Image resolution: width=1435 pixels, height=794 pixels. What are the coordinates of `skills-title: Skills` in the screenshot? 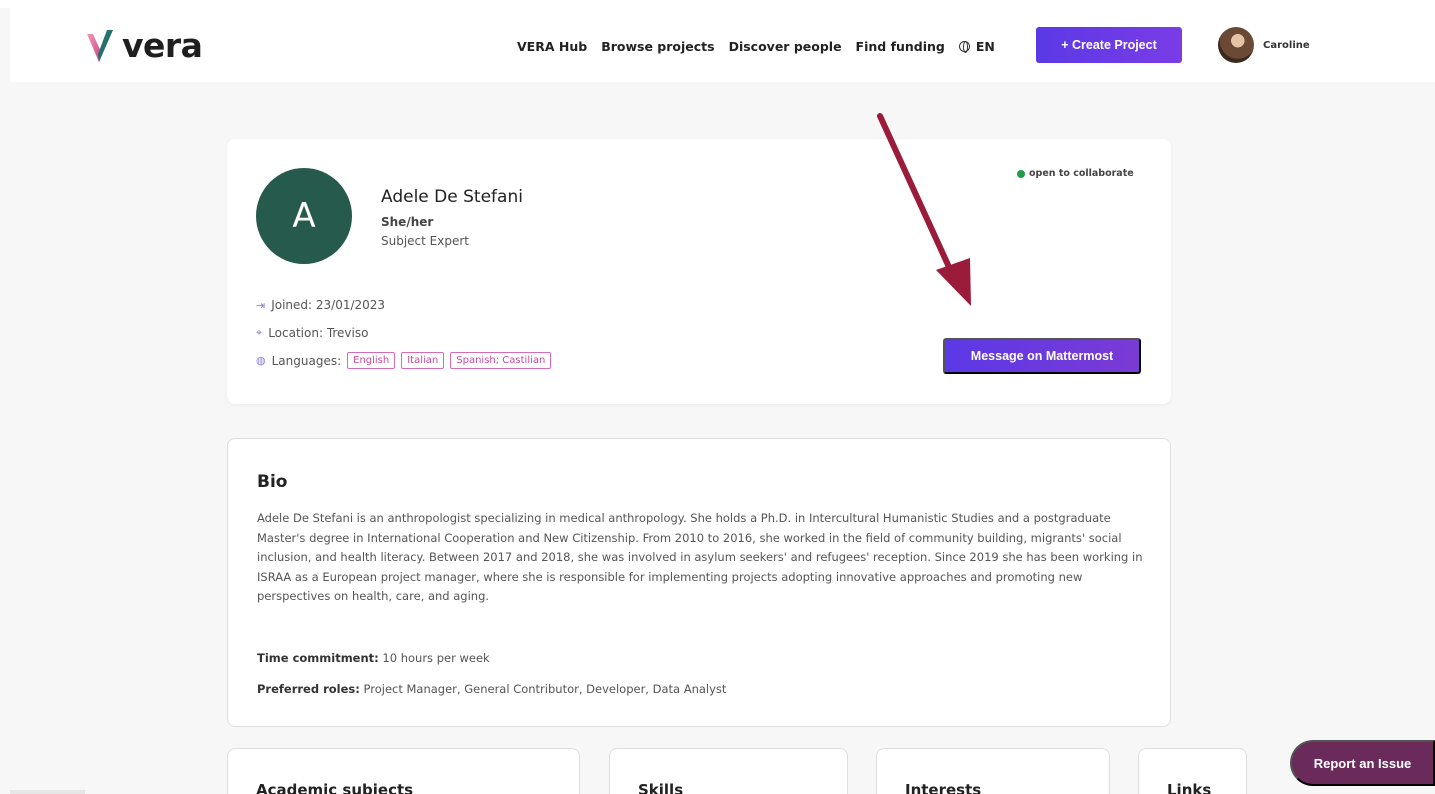 It's located at (661, 787).